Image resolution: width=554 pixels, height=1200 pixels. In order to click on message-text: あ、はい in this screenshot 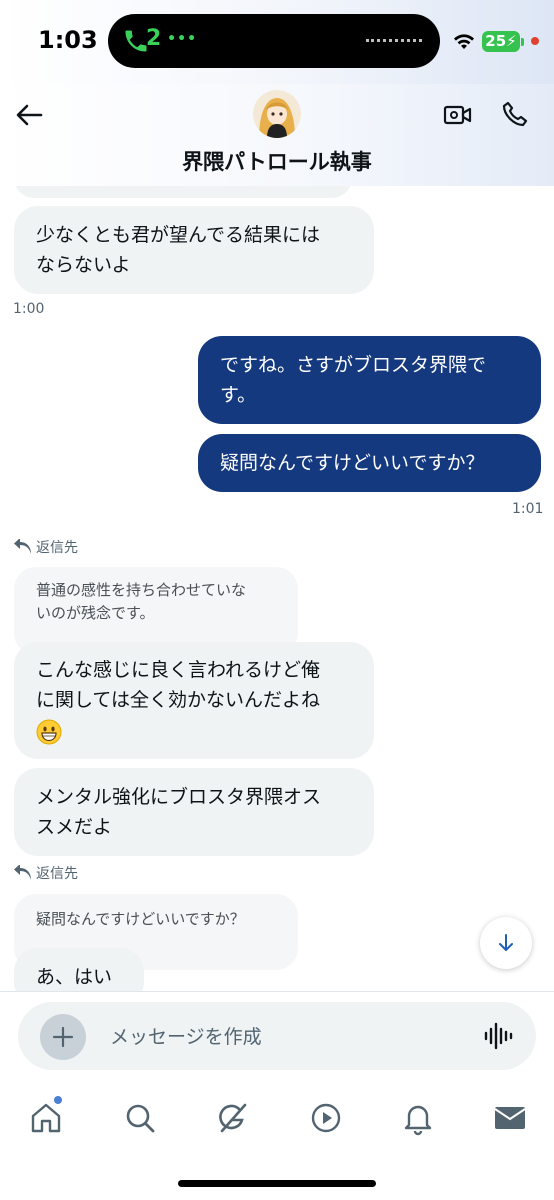, I will do `click(74, 977)`.